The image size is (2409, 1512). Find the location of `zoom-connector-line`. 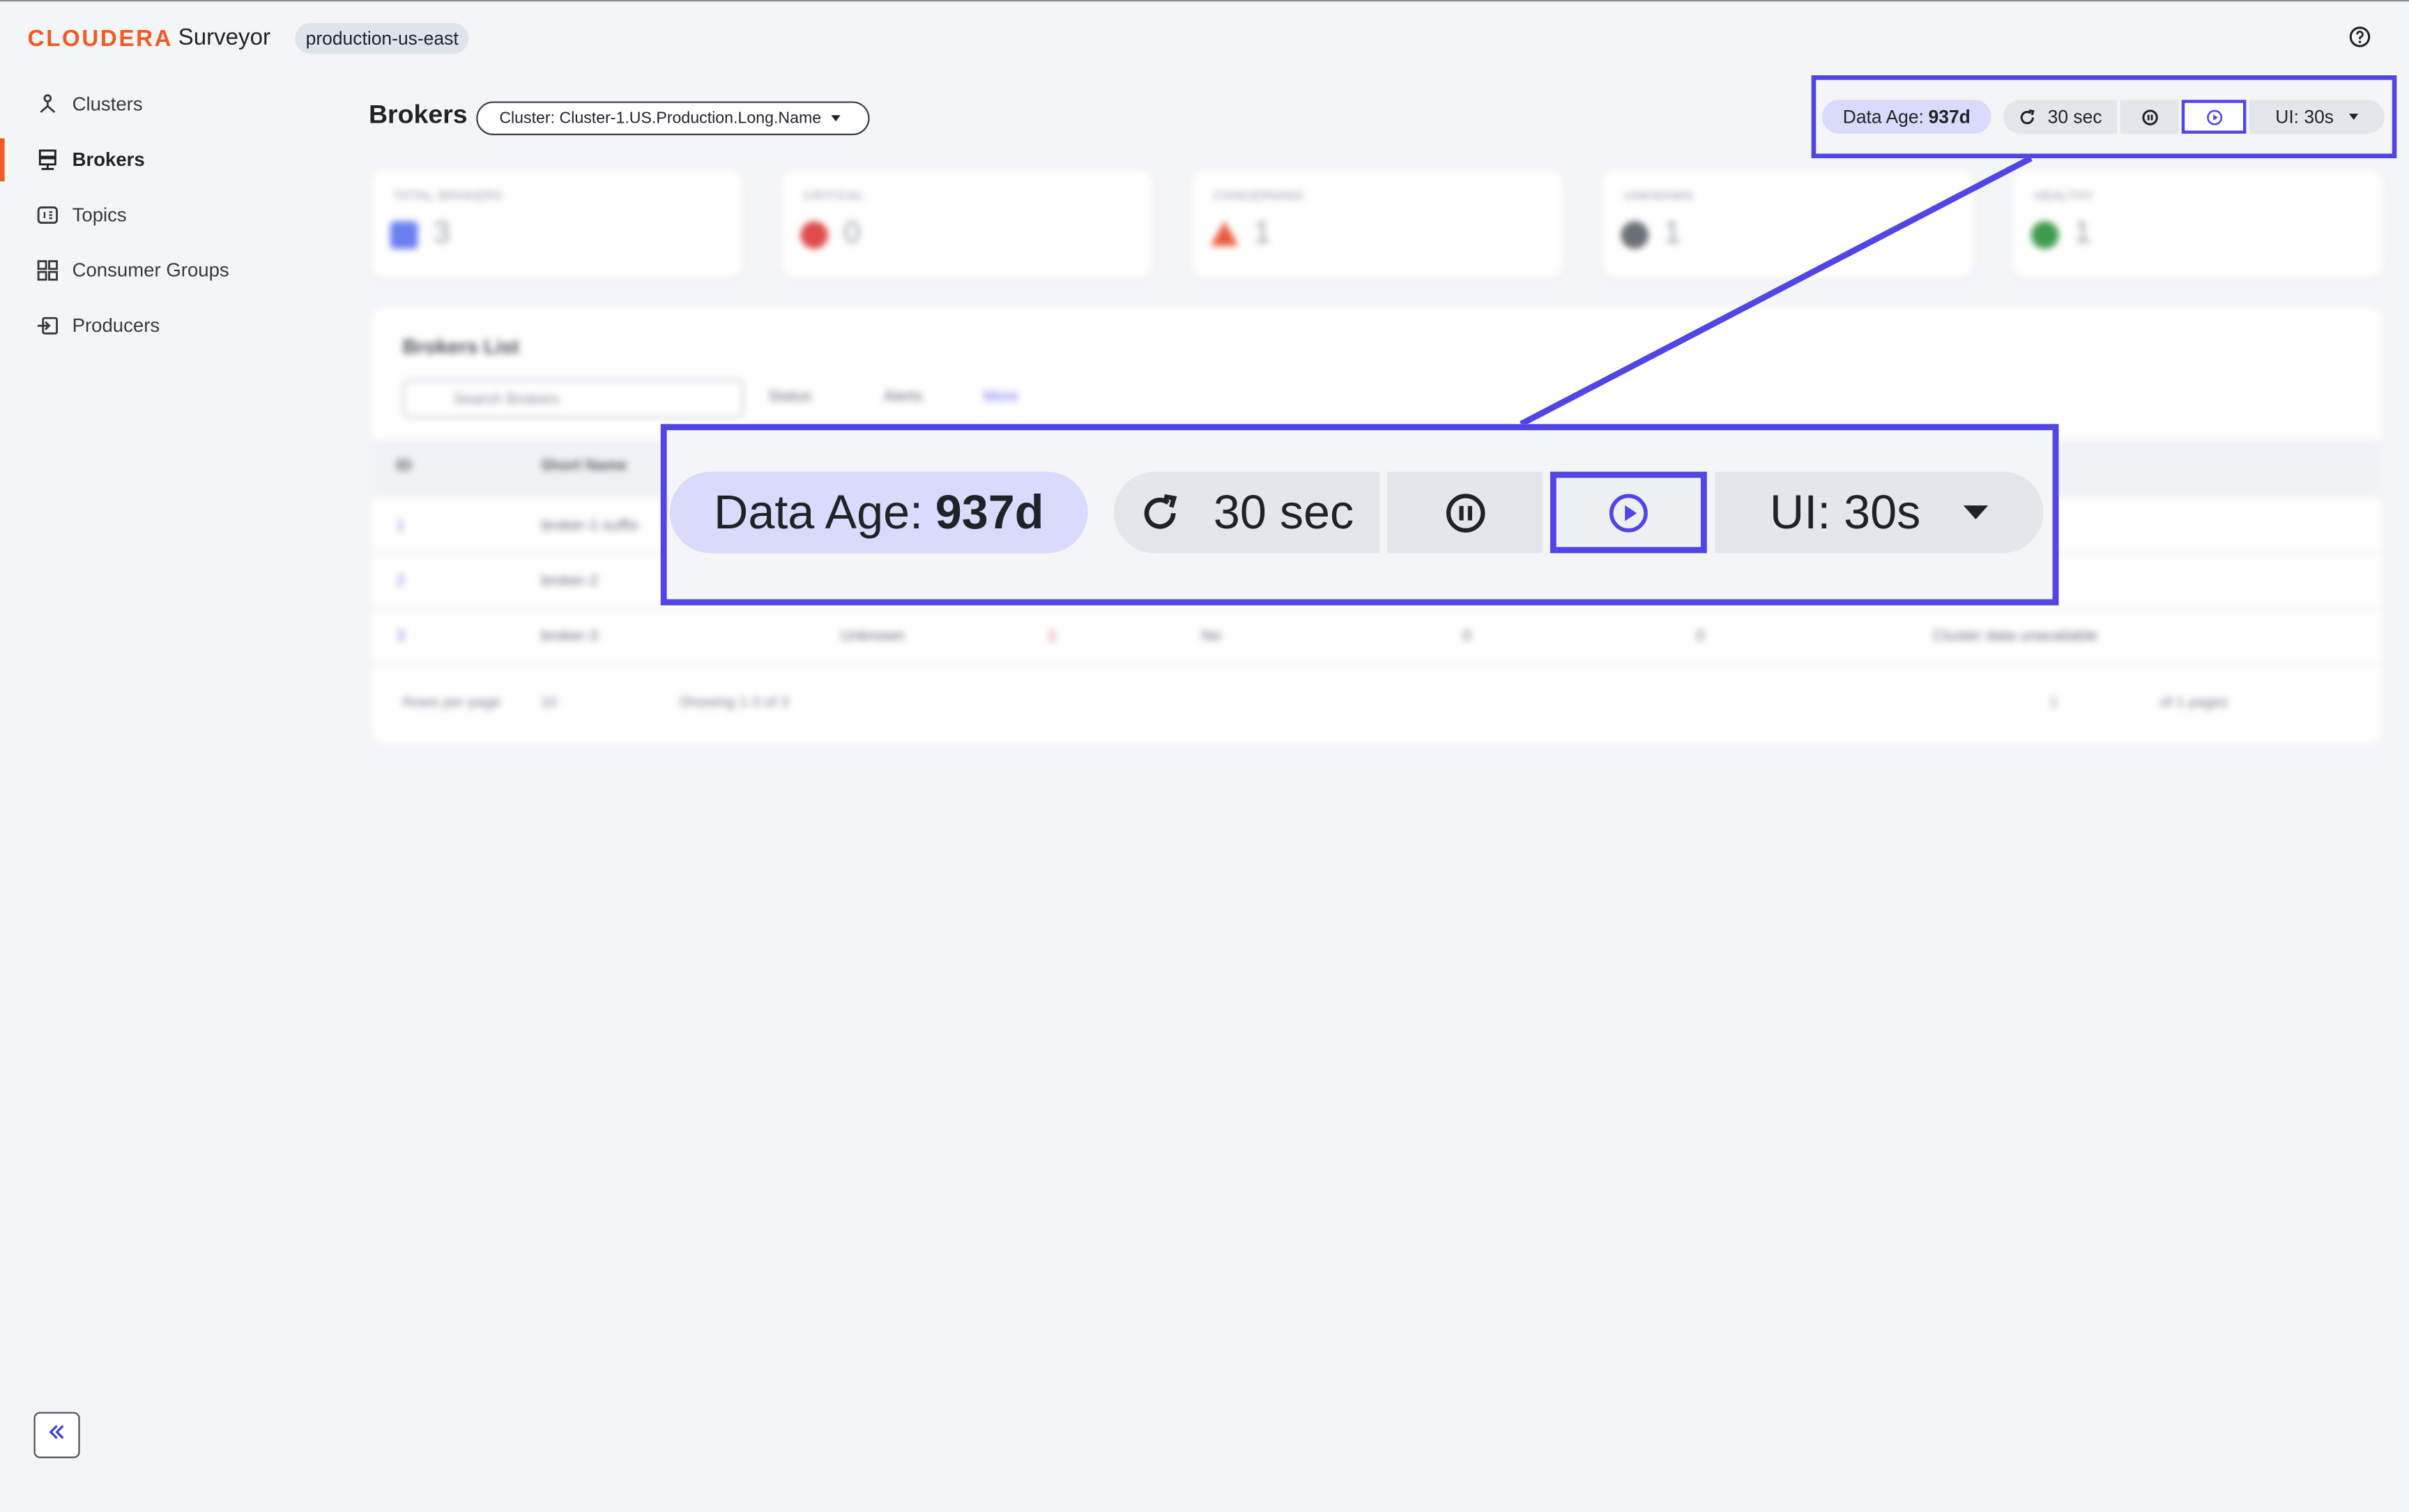

zoom-connector-line is located at coordinates (1776, 291).